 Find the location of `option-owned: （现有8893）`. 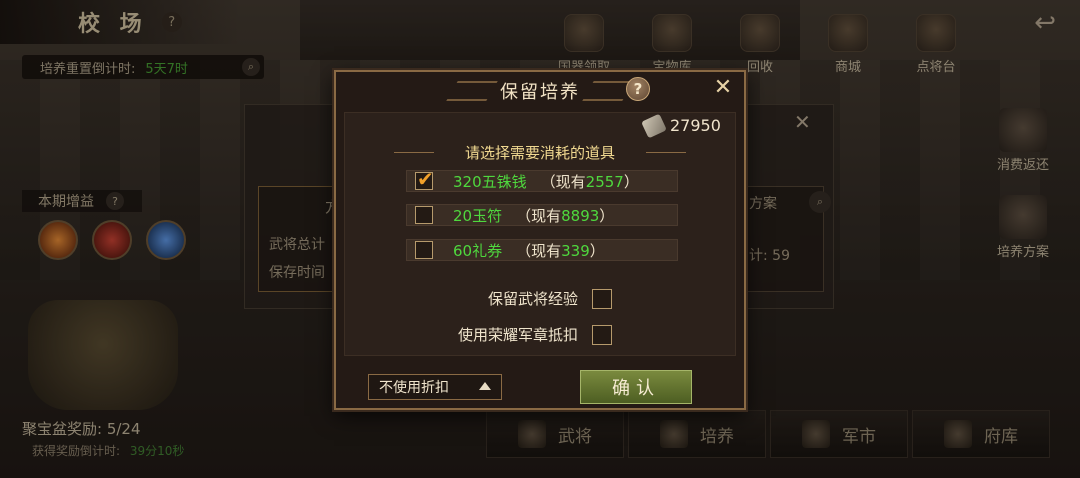

option-owned: （现有8893） is located at coordinates (565, 215).